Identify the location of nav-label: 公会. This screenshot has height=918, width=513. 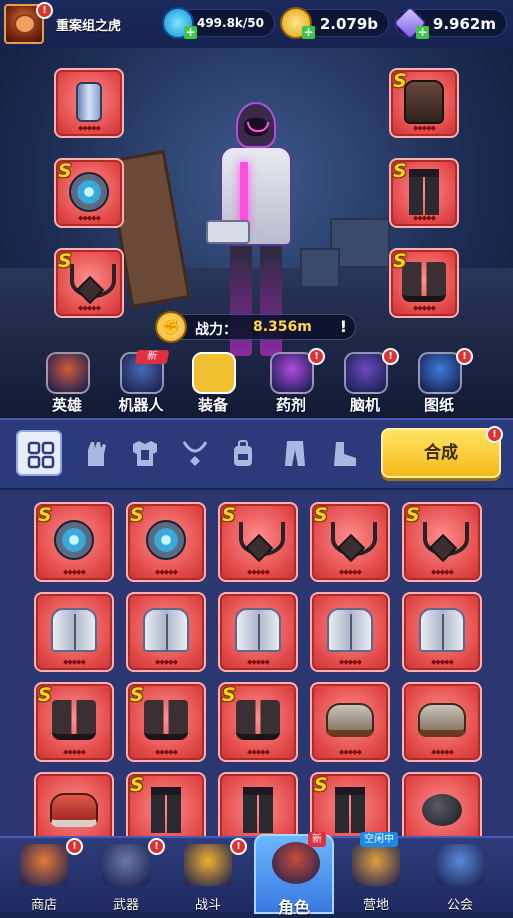
(459, 905).